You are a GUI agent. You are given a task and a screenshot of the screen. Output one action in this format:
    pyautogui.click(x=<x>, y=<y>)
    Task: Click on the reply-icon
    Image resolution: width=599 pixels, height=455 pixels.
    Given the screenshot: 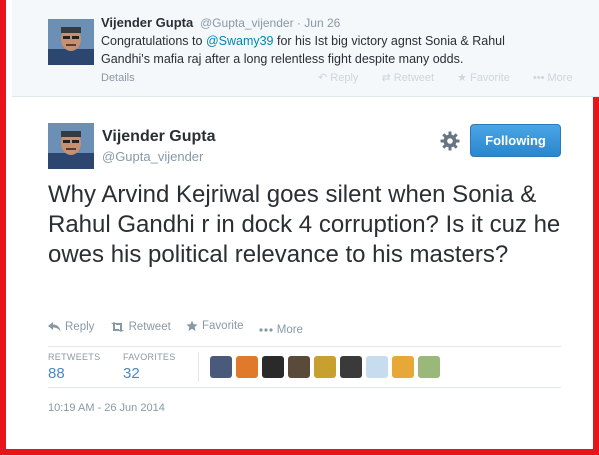 What is the action you would take?
    pyautogui.click(x=54, y=327)
    